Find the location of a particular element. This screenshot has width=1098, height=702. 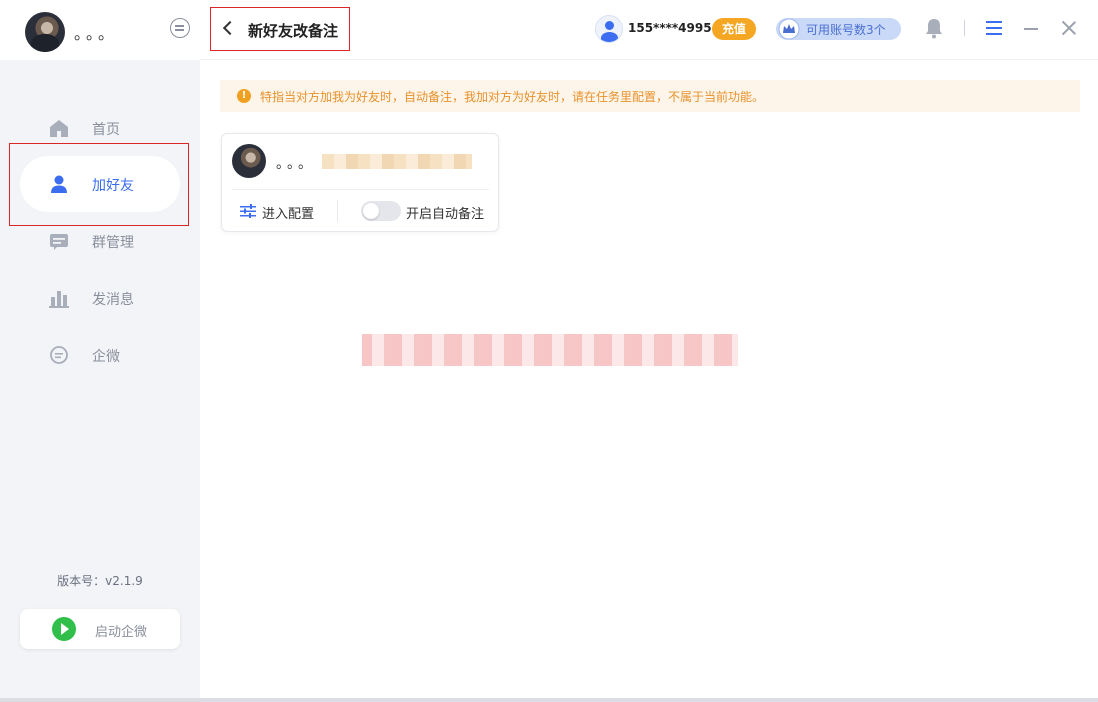

redacted-content is located at coordinates (550, 350).